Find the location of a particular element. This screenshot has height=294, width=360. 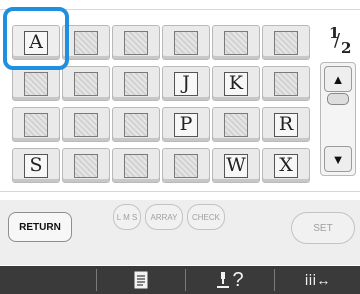

needle-help-icon is located at coordinates (223, 280).